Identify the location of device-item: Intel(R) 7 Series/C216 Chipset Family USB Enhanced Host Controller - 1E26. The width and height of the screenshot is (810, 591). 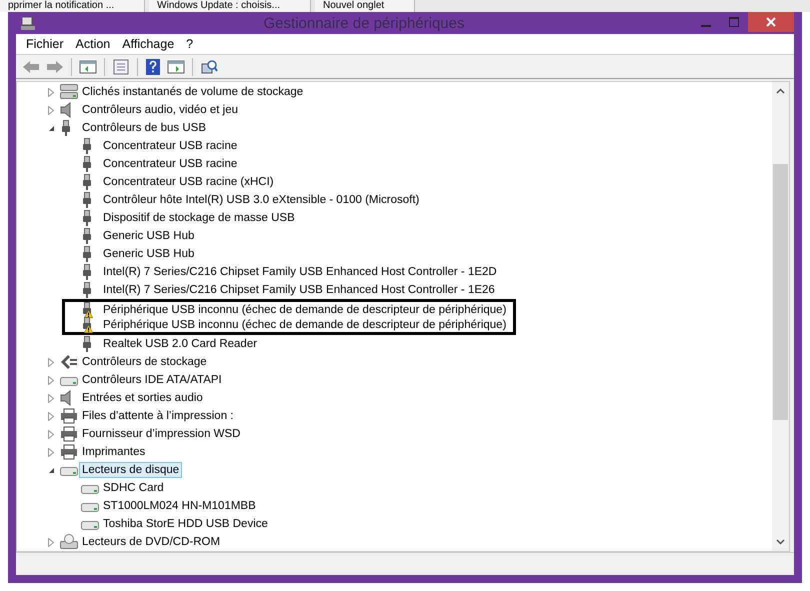
(299, 290).